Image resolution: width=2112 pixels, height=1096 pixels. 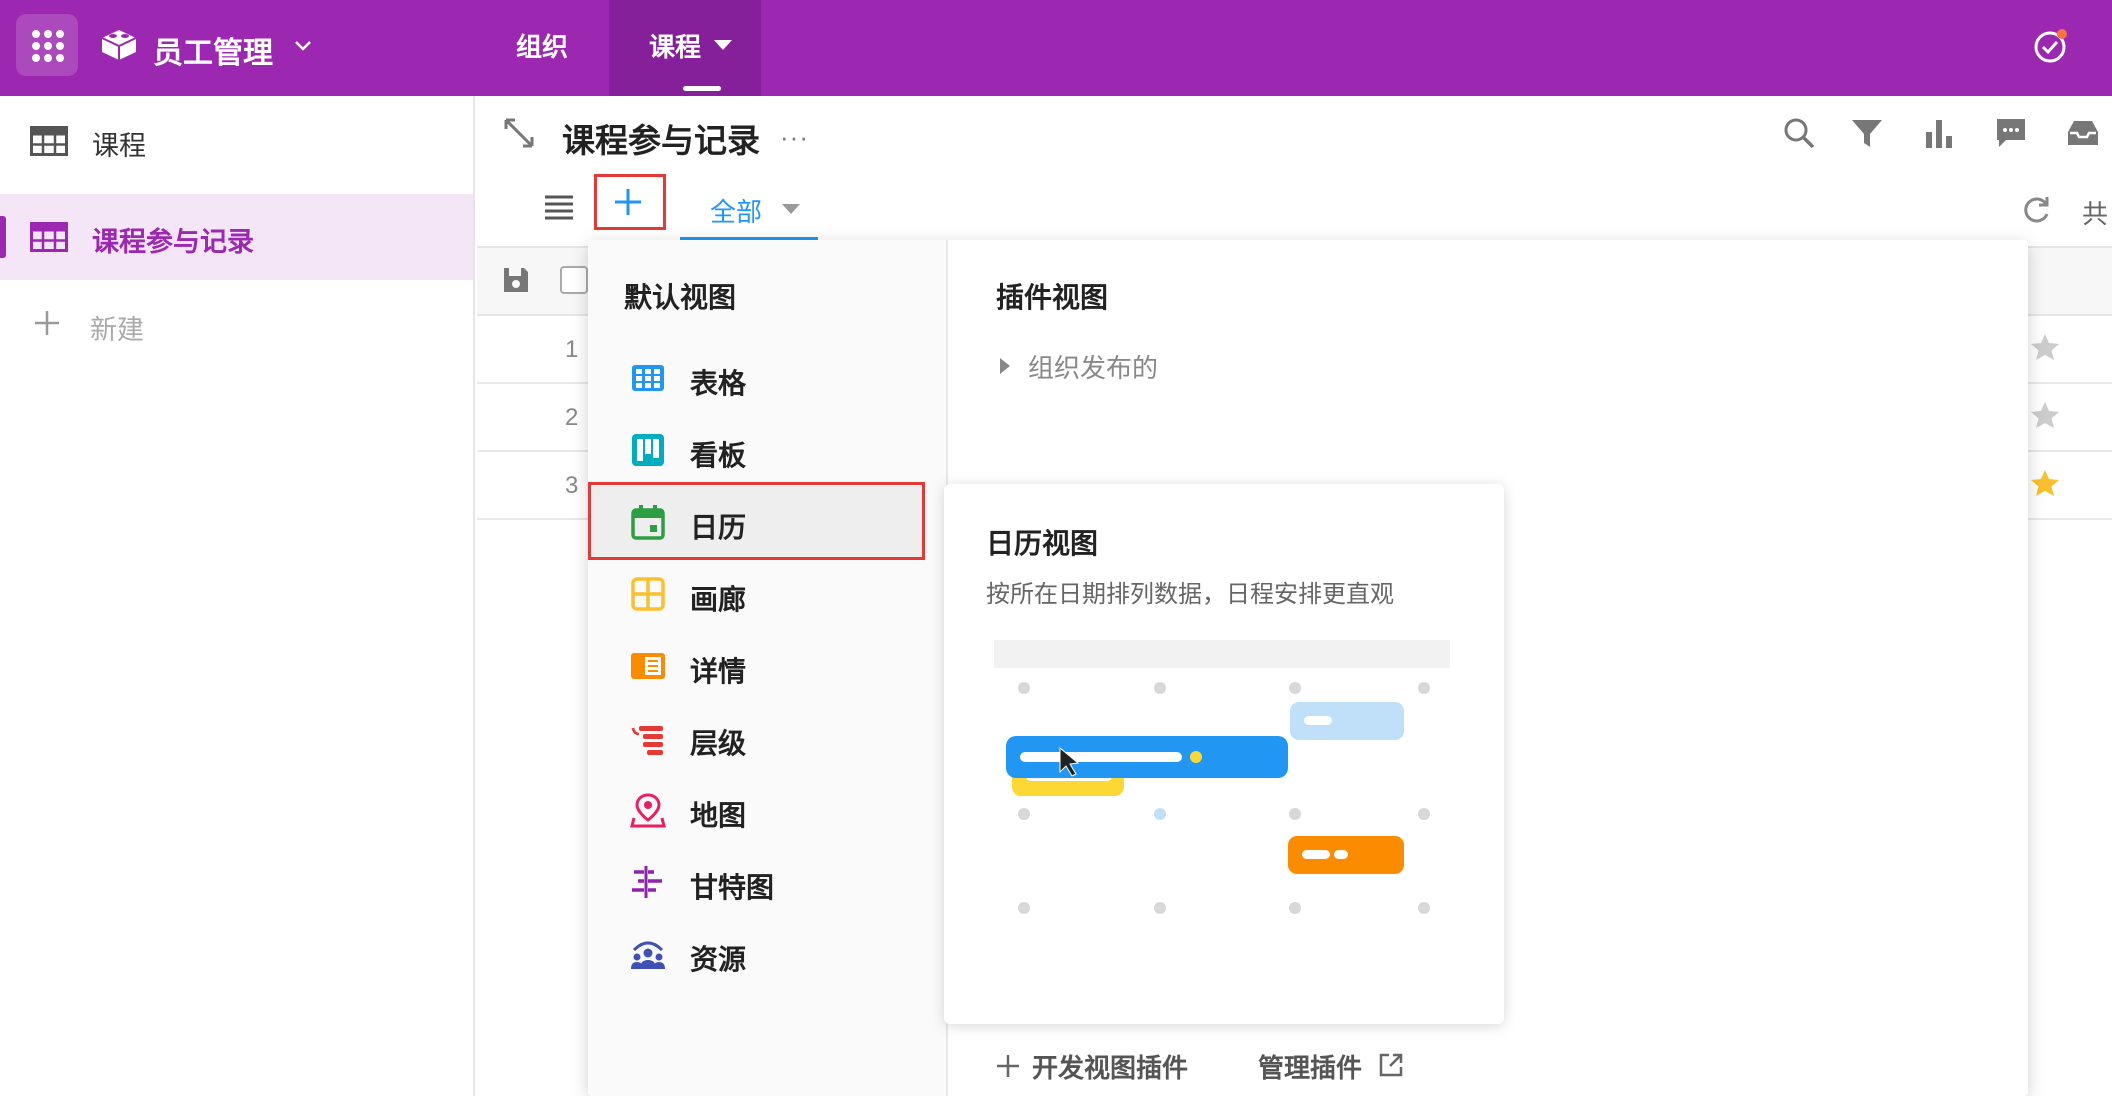 What do you see at coordinates (519, 133) in the screenshot?
I see `expand-icon` at bounding box center [519, 133].